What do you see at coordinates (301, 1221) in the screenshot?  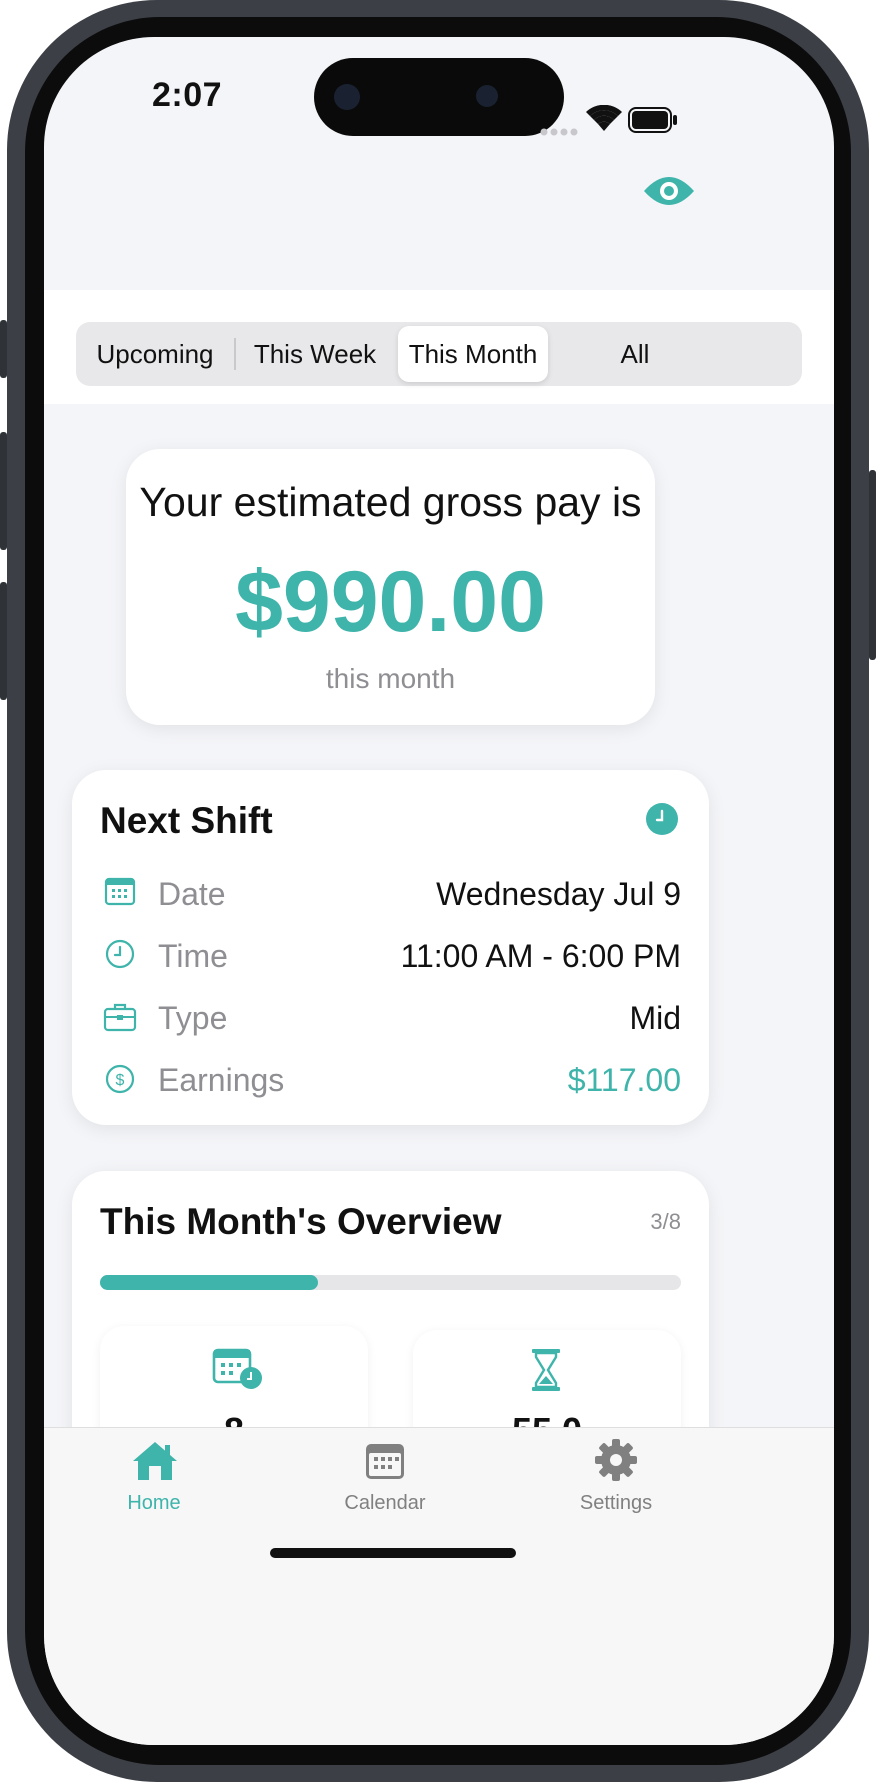 I see `overview-title: This Month's Overview` at bounding box center [301, 1221].